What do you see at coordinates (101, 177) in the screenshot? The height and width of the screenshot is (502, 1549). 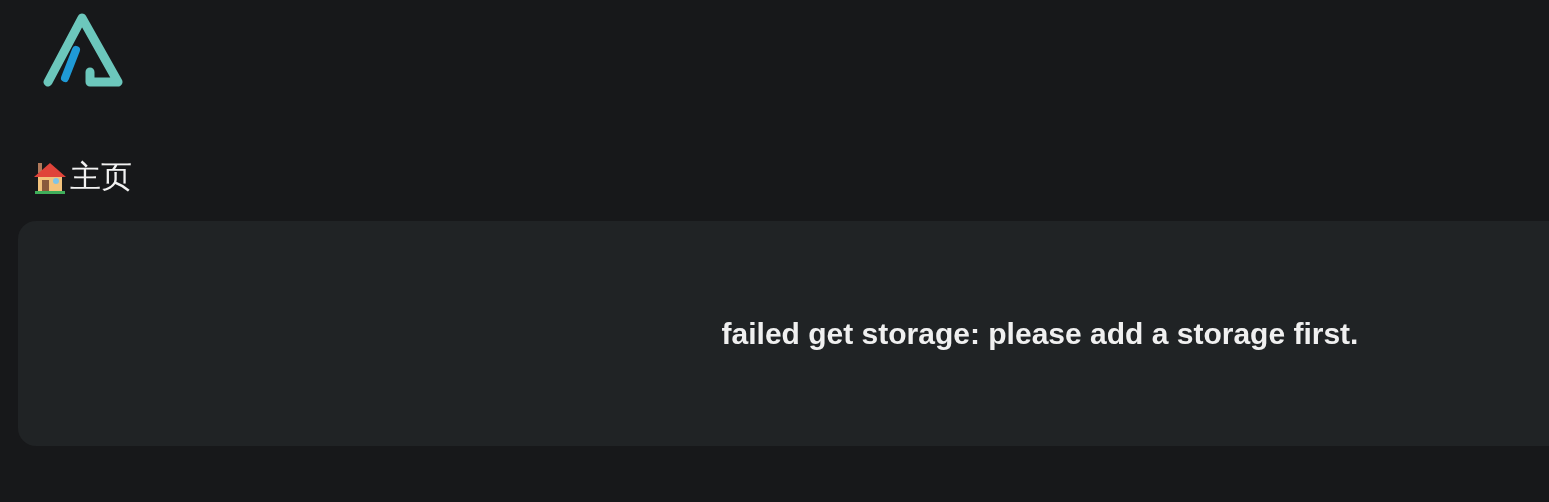 I see `home-link: 主页` at bounding box center [101, 177].